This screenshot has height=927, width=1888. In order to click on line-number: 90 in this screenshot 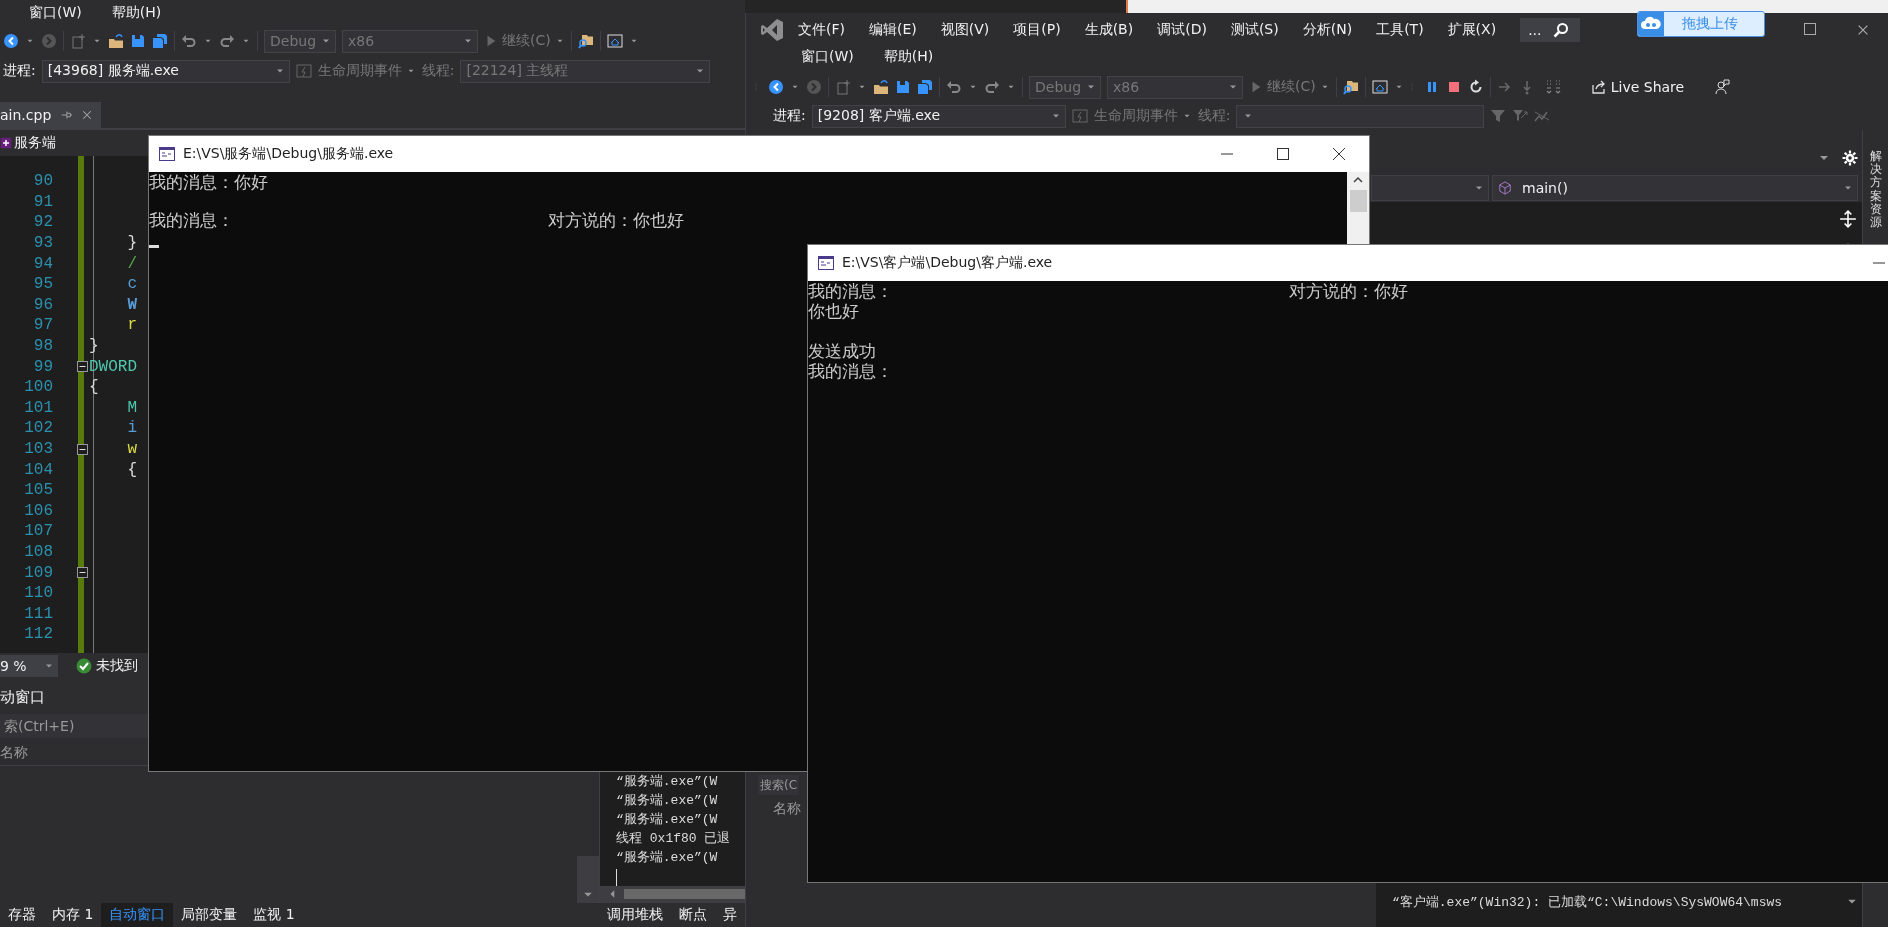, I will do `click(42, 181)`.